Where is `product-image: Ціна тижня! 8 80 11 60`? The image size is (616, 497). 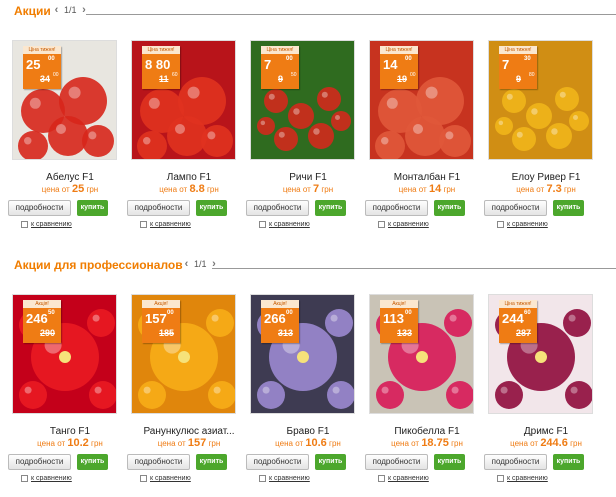 product-image: Ціна тижня! 8 80 11 60 is located at coordinates (183, 100).